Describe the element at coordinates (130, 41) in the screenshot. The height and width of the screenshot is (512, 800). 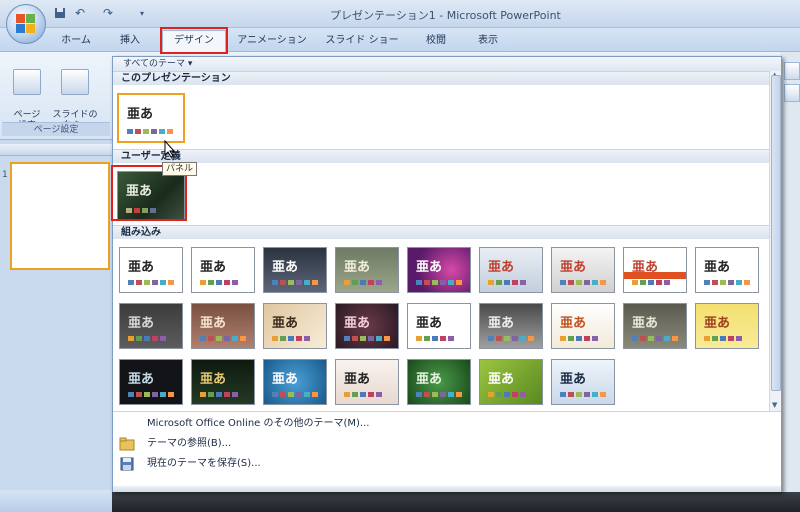
I see `tab-insert: 挿入` at that location.